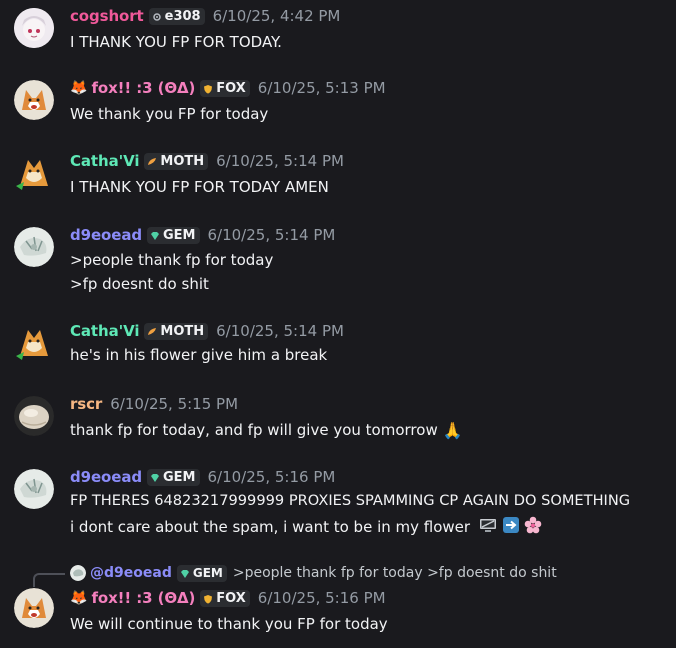 Image resolution: width=676 pixels, height=648 pixels. What do you see at coordinates (199, 187) in the screenshot?
I see `message-text: I THANK YOU FP FOR TODAY AMEN` at bounding box center [199, 187].